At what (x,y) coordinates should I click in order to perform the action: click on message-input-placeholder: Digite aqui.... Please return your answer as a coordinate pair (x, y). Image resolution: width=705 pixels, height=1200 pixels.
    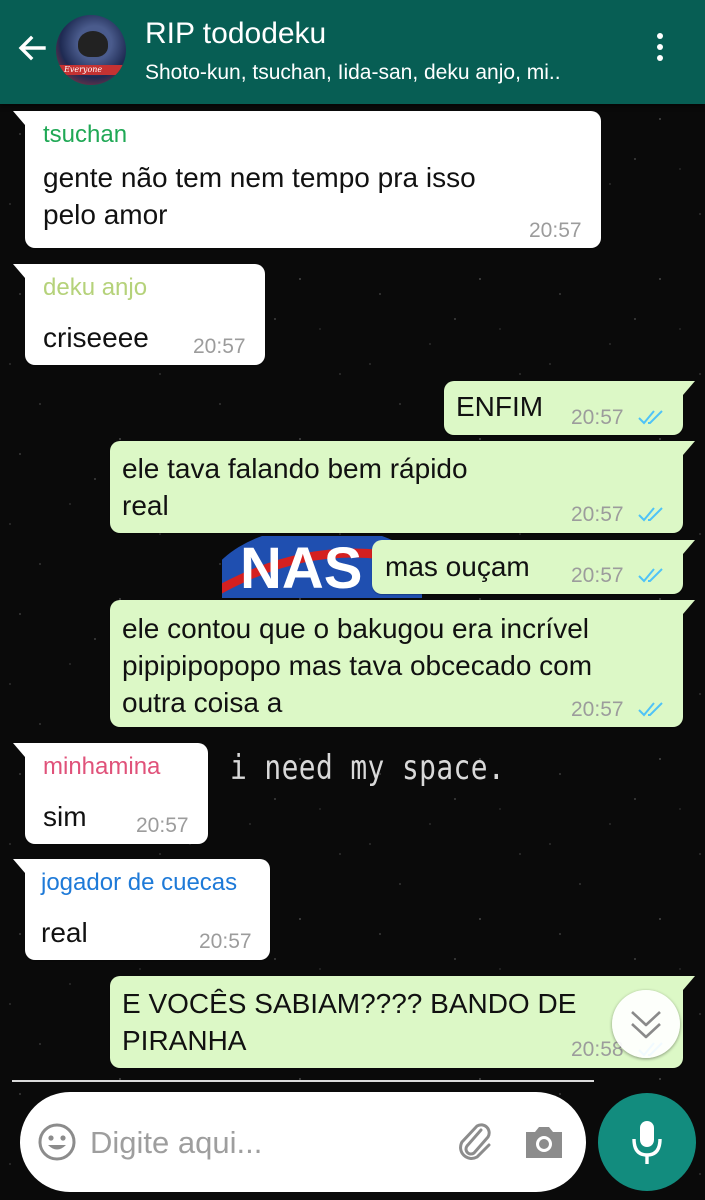
    Looking at the image, I should click on (176, 1143).